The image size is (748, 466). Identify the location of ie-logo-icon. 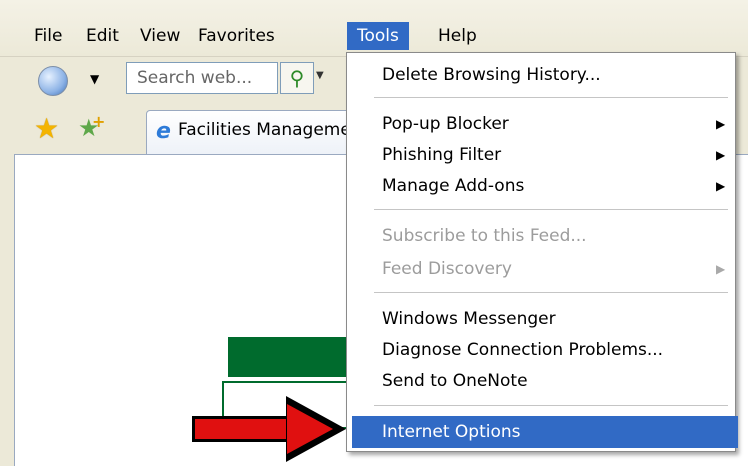
(53, 81).